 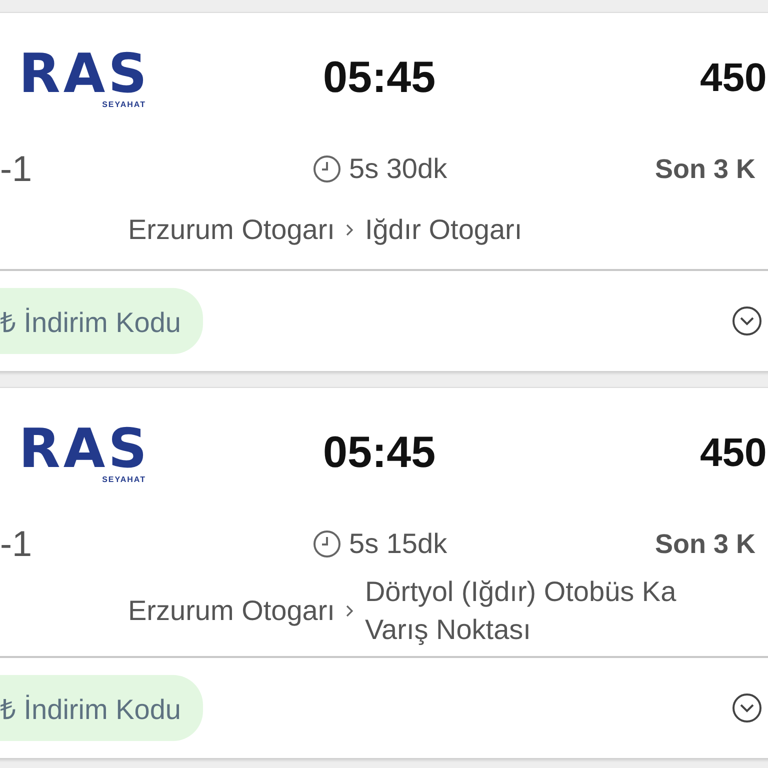 What do you see at coordinates (443, 230) in the screenshot?
I see `destination-station: Iğdır Otogarı` at bounding box center [443, 230].